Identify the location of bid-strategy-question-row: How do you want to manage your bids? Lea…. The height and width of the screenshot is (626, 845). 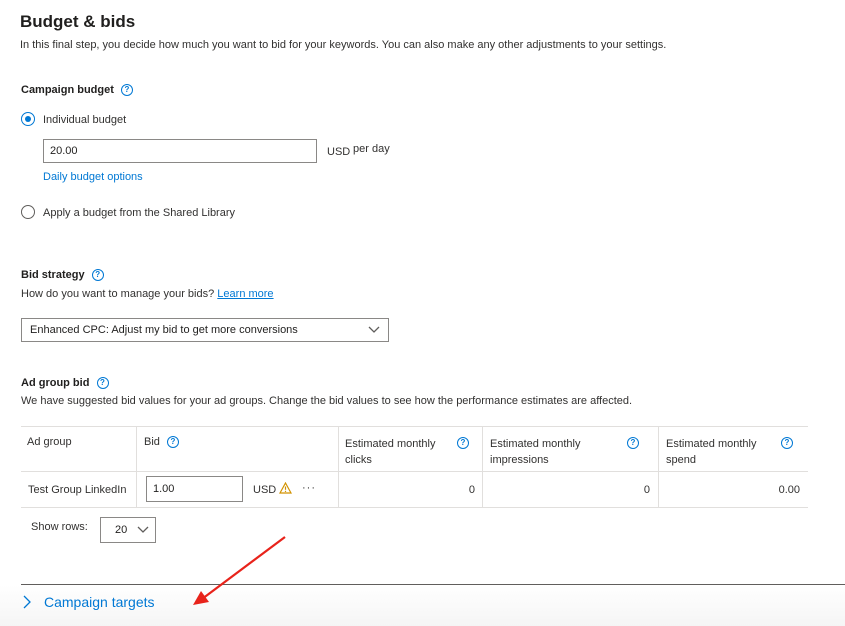
(147, 294).